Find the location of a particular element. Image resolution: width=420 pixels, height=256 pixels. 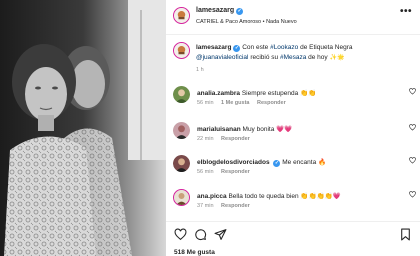

comment-text: Siempre estupenda 👏👏 is located at coordinates (279, 93).